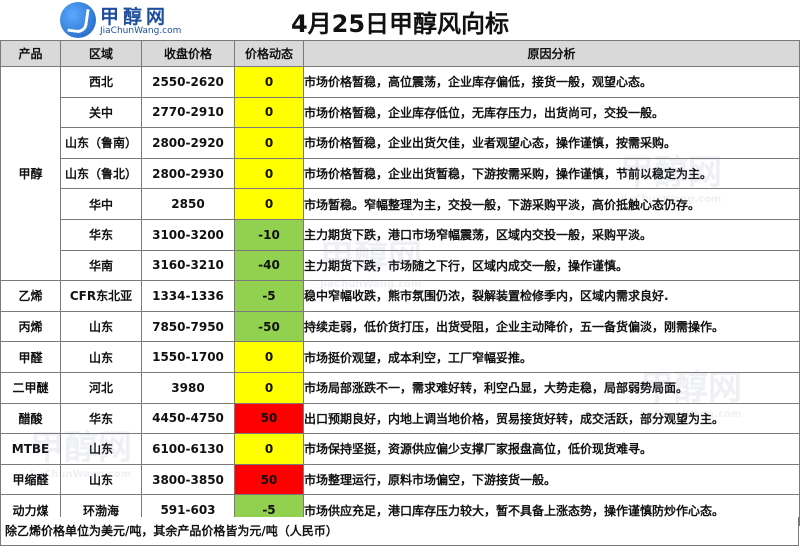 This screenshot has height=547, width=800. What do you see at coordinates (188, 143) in the screenshot?
I see `cell-price: 2800-2920` at bounding box center [188, 143].